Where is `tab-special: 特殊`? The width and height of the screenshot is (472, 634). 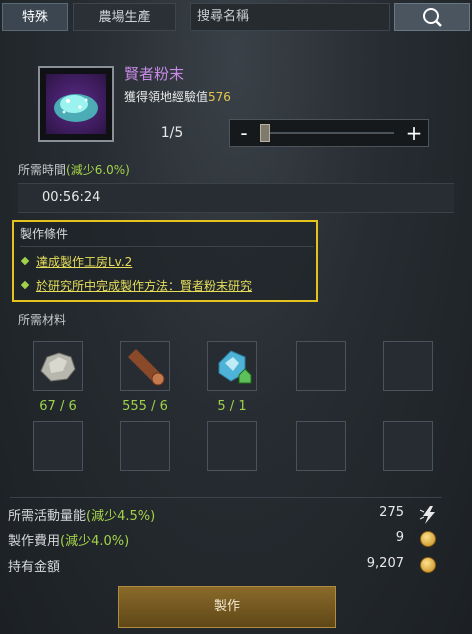 tab-special: 特殊 is located at coordinates (35, 17).